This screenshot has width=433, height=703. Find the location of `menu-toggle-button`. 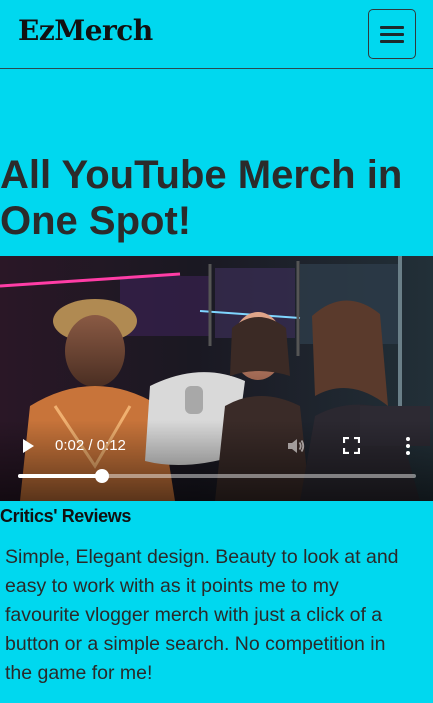

menu-toggle-button is located at coordinates (392, 34).